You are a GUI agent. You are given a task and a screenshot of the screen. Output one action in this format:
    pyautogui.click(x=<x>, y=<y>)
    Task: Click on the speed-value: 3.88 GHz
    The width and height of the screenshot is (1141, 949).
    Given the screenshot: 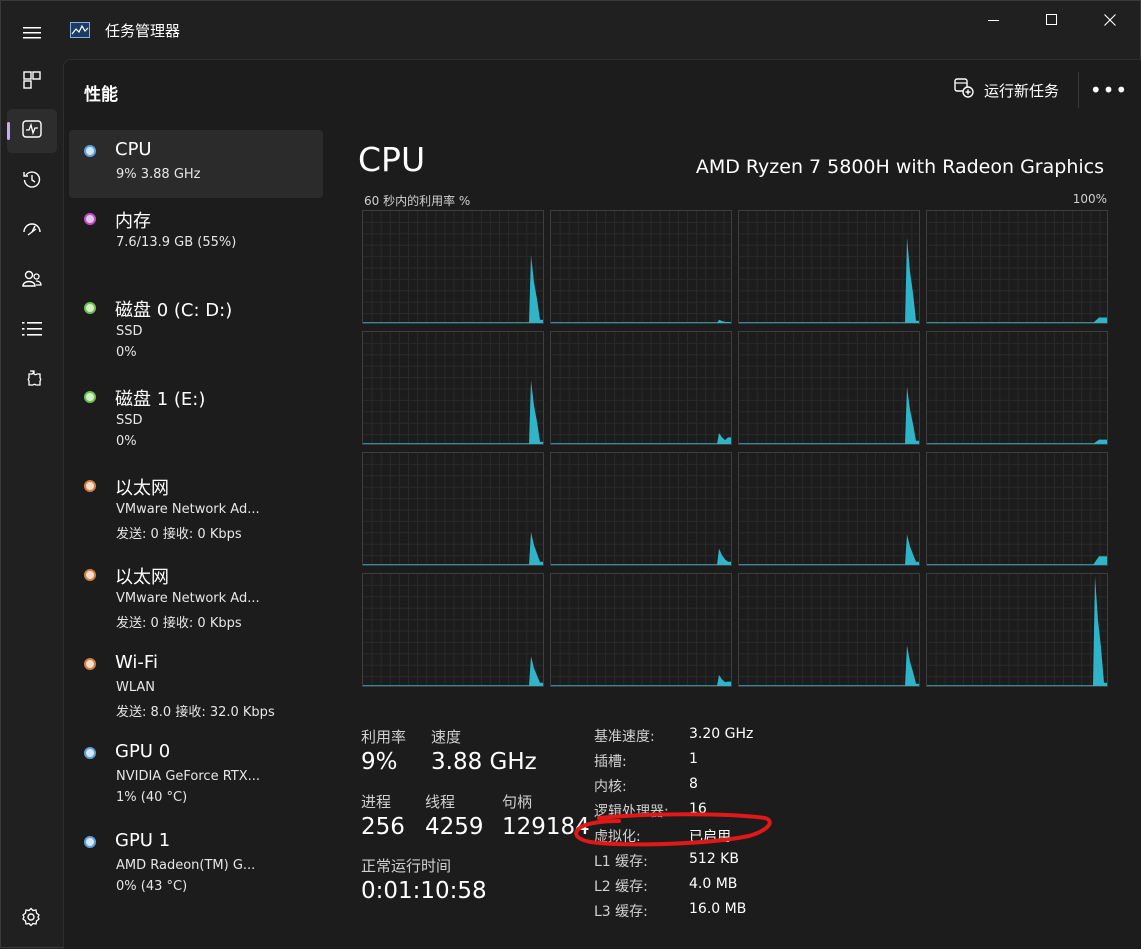 What is the action you would take?
    pyautogui.click(x=484, y=762)
    